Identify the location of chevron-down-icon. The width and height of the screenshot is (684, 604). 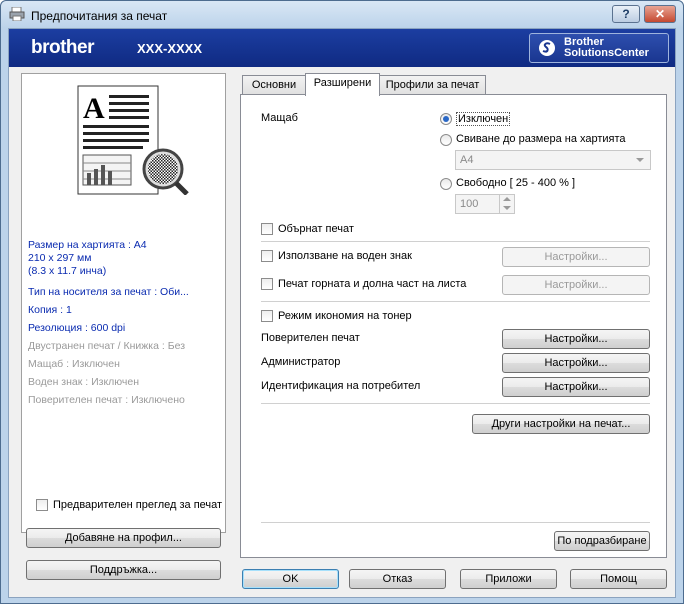
(640, 160).